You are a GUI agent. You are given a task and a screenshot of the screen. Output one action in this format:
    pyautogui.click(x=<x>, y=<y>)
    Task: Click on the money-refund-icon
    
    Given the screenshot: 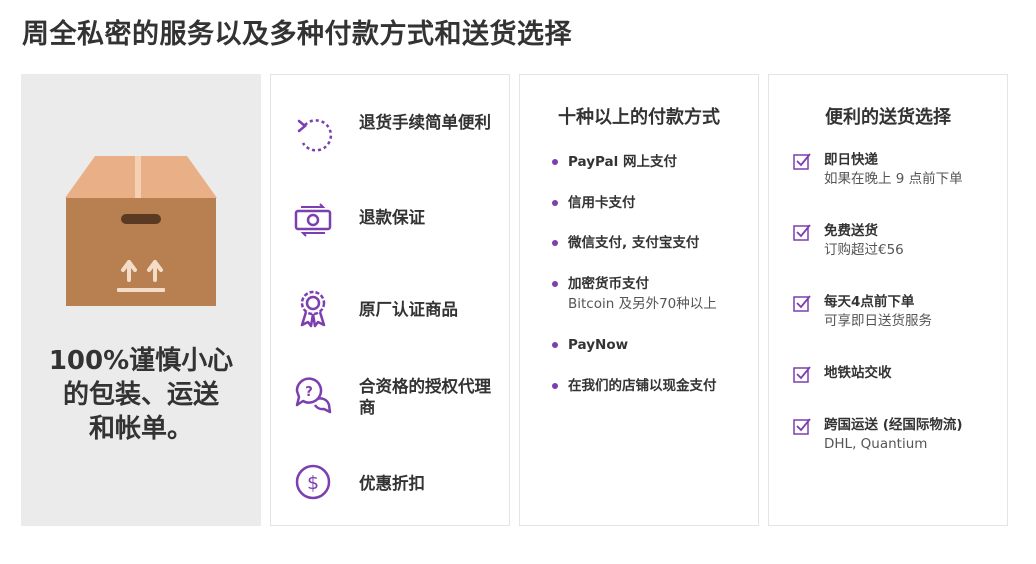 What is the action you would take?
    pyautogui.click(x=313, y=220)
    